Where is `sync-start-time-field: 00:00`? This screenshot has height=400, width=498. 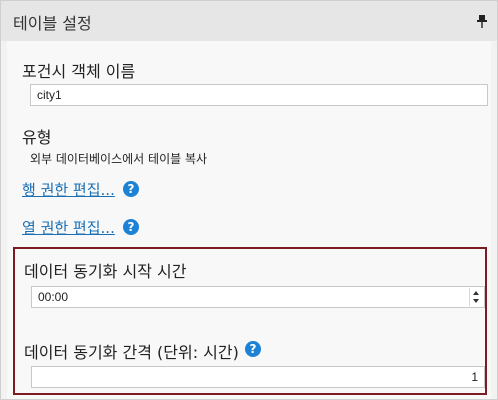 sync-start-time-field: 00:00 is located at coordinates (258, 297).